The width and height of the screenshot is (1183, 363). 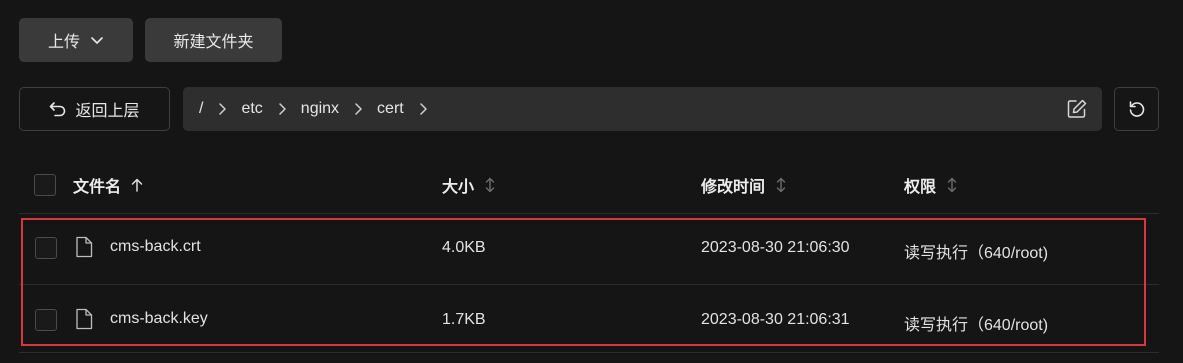 I want to click on header-name: 文件名, so click(x=108, y=185).